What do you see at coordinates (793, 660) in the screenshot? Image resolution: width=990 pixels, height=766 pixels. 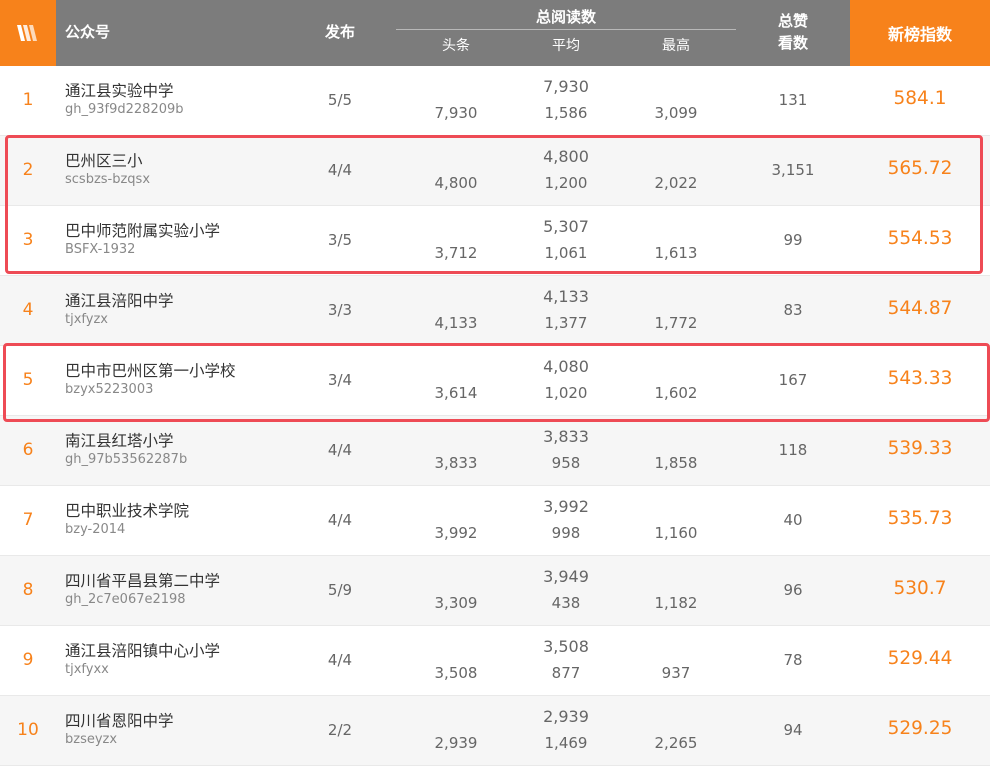 I see `likes-count: 78` at bounding box center [793, 660].